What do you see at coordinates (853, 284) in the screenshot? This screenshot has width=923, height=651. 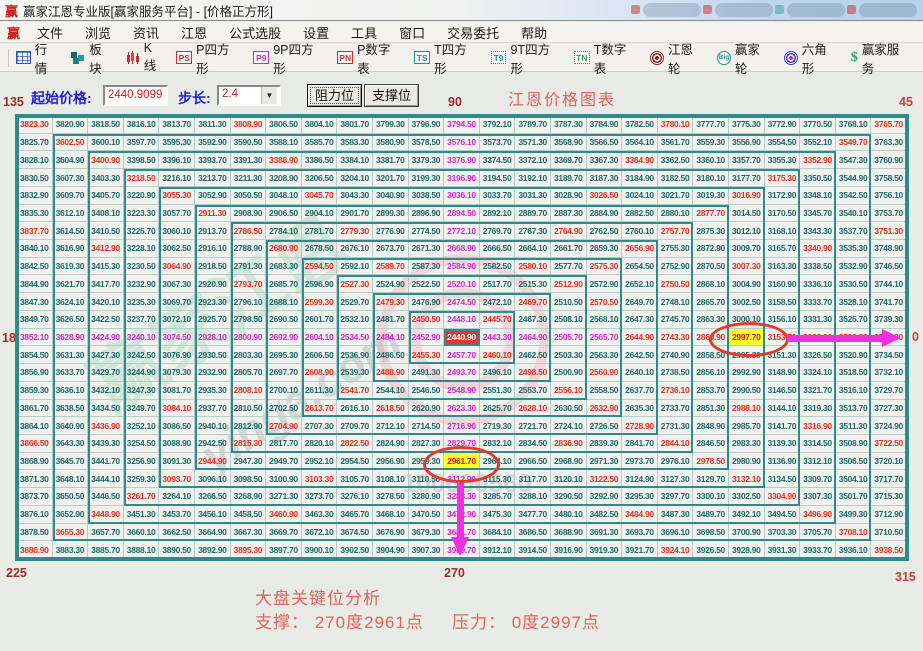 I see `grid-cell: 3530.50` at bounding box center [853, 284].